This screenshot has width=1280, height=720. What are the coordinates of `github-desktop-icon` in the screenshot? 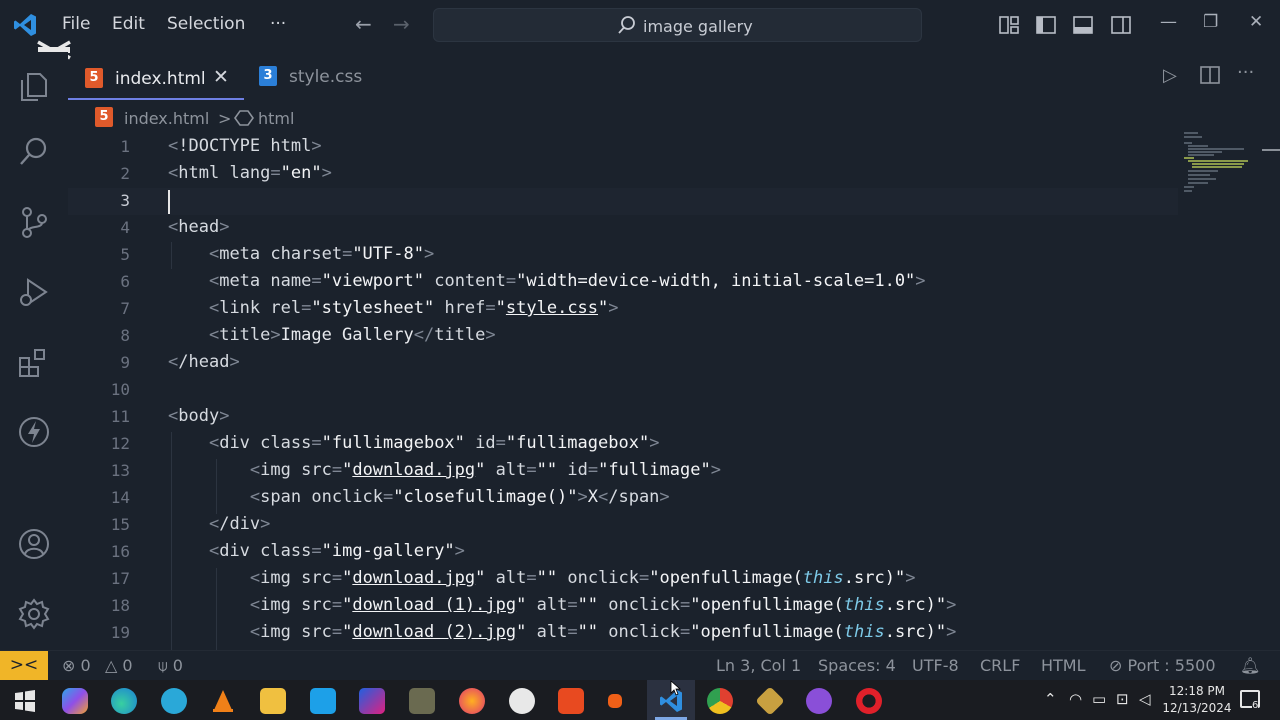 It's located at (819, 701).